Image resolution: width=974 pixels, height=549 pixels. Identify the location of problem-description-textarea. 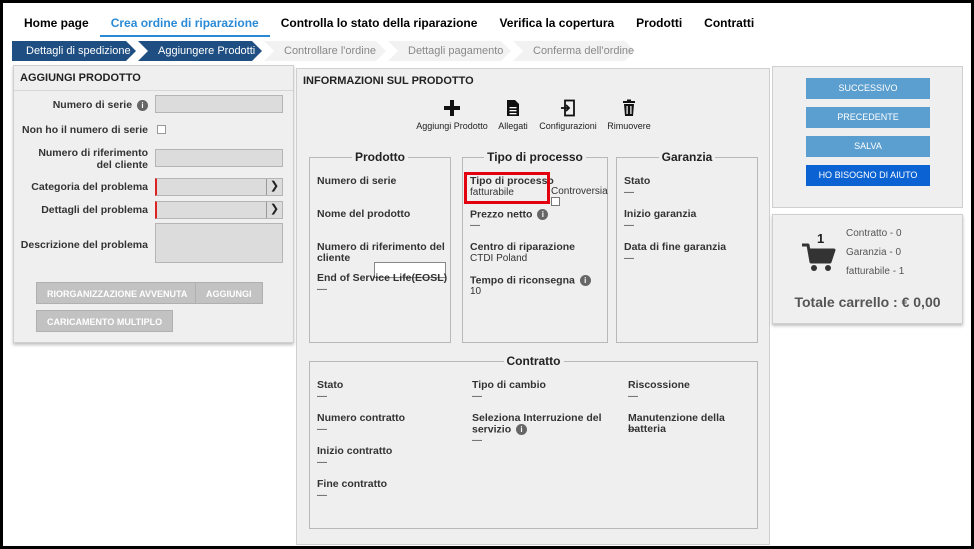
(219, 243).